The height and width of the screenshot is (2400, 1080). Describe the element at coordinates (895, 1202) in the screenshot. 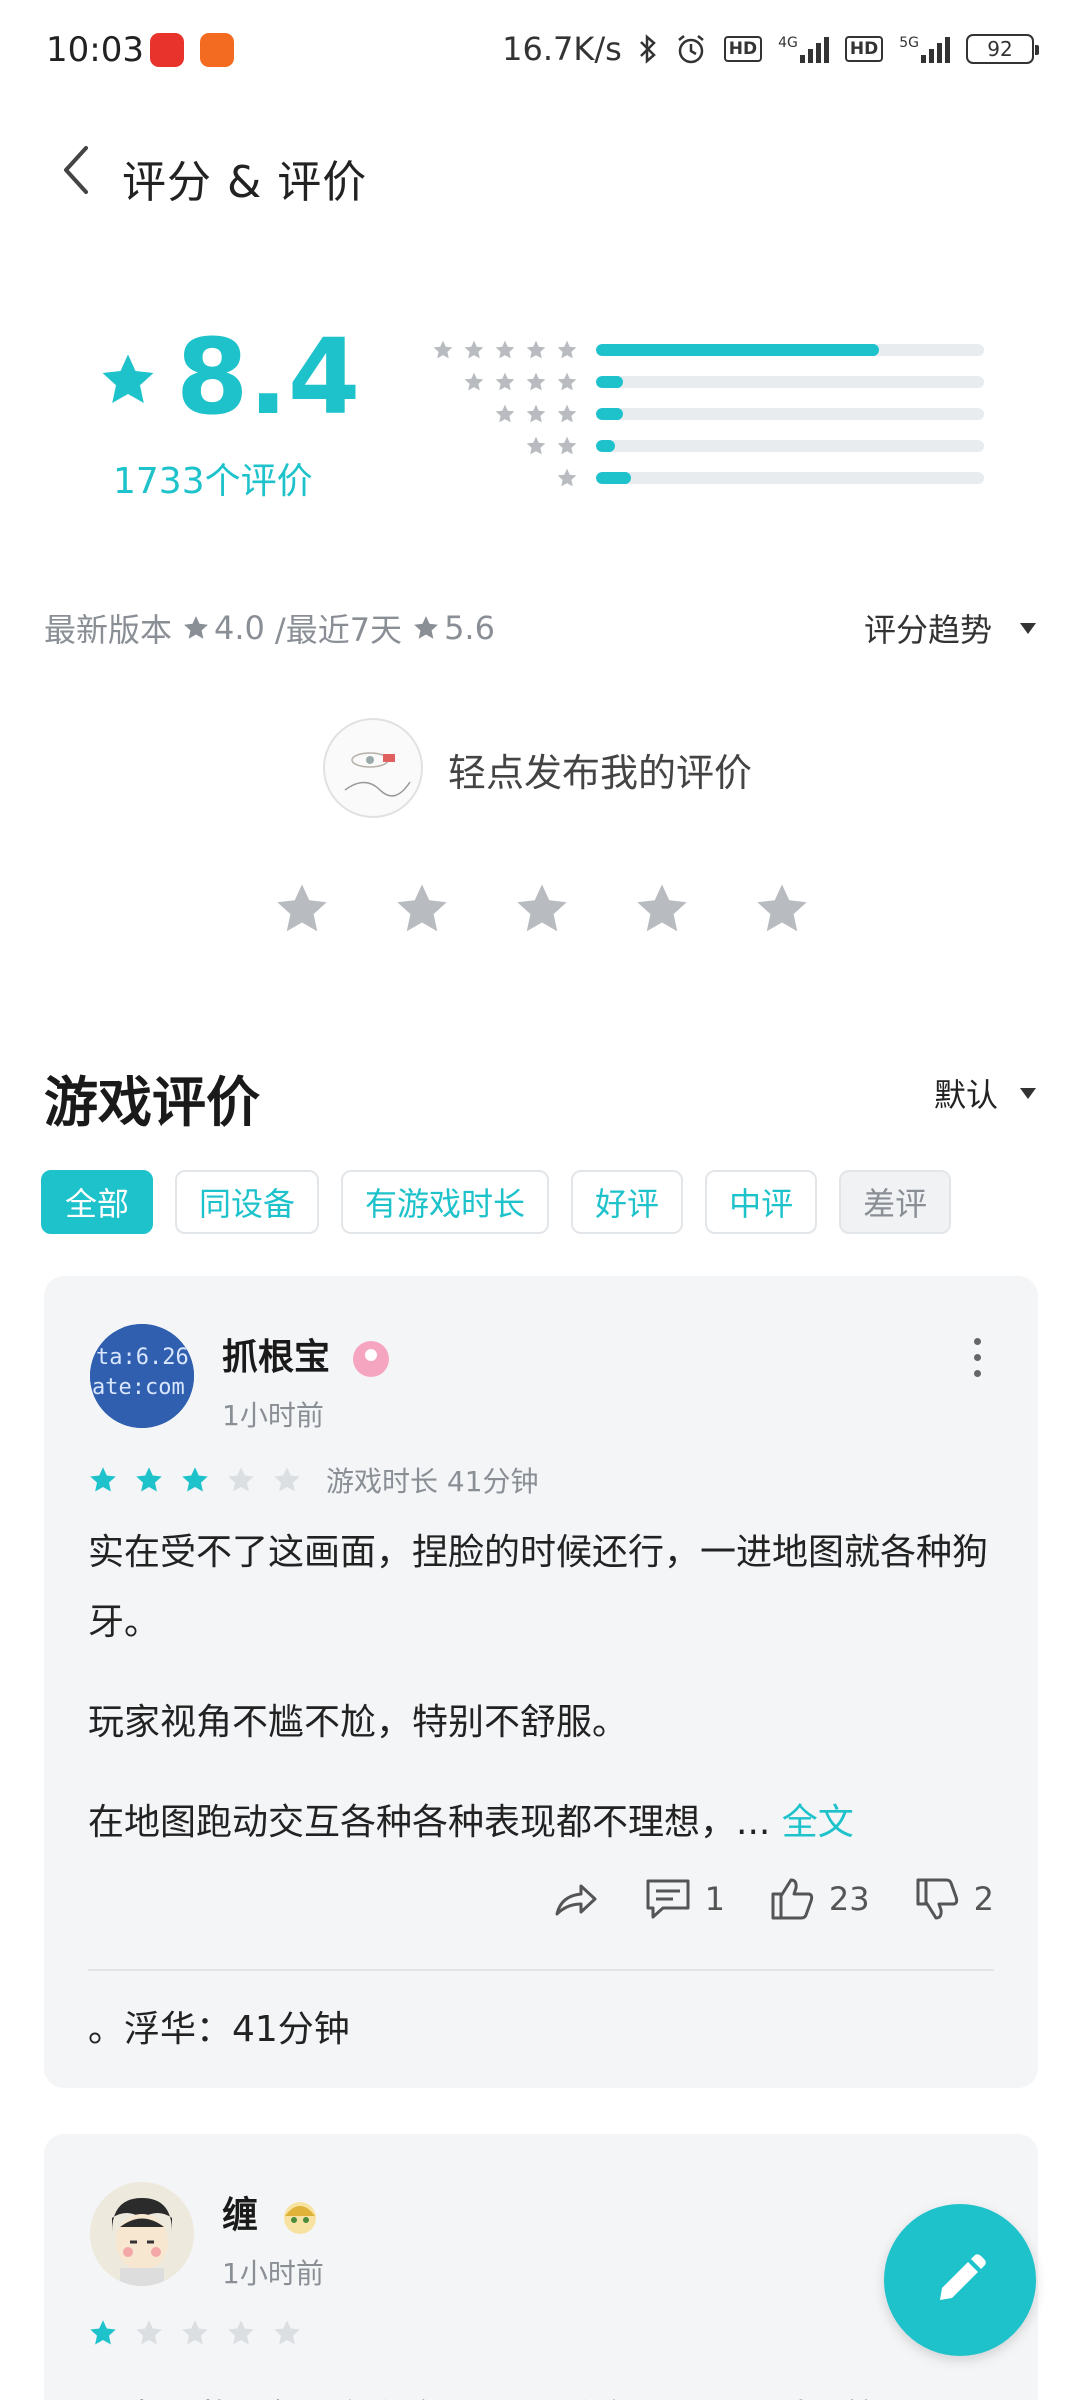

I see `filter-chip: 差评` at that location.